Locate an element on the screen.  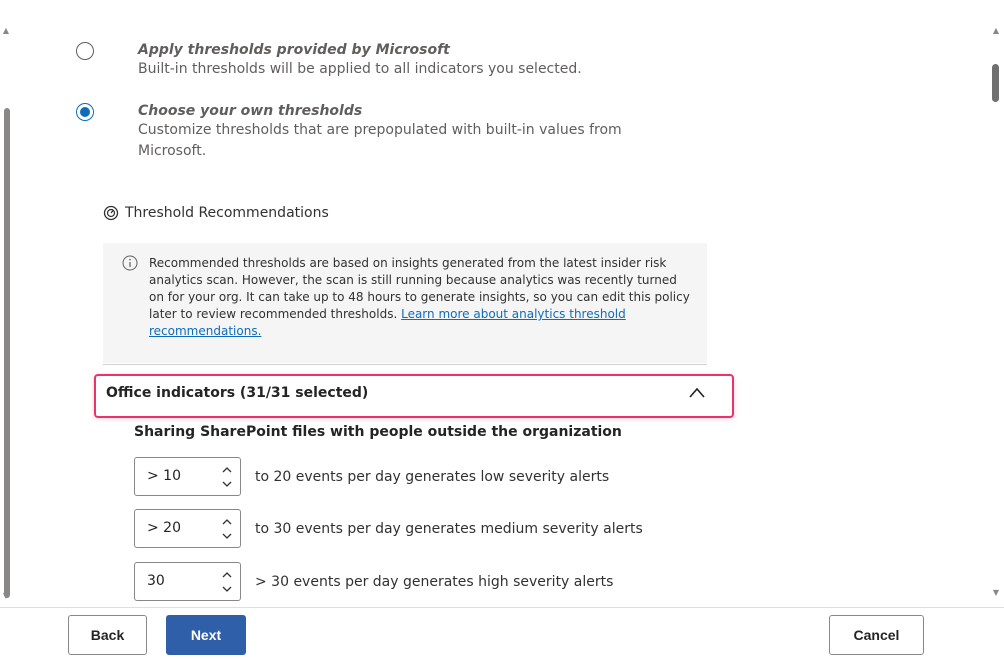
accordion-title: Office indicators (31/31 selected) is located at coordinates (237, 393).